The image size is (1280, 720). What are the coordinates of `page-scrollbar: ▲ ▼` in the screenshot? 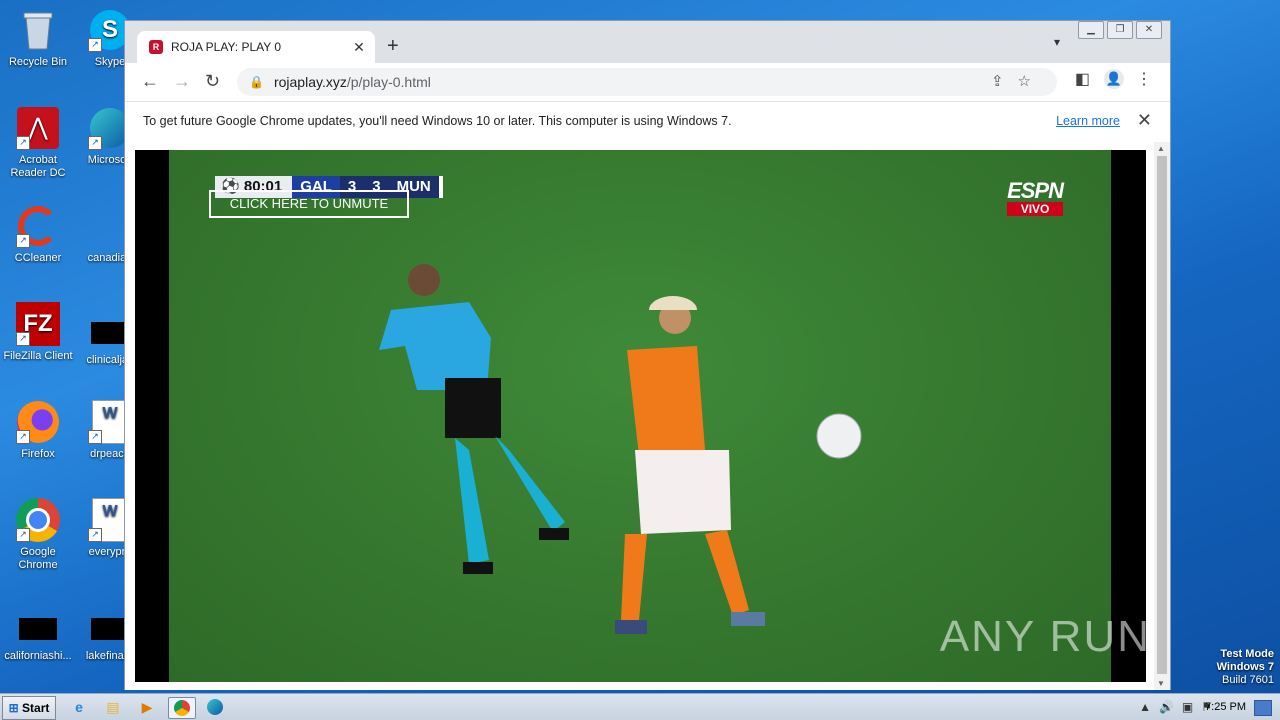 It's located at (1162, 416).